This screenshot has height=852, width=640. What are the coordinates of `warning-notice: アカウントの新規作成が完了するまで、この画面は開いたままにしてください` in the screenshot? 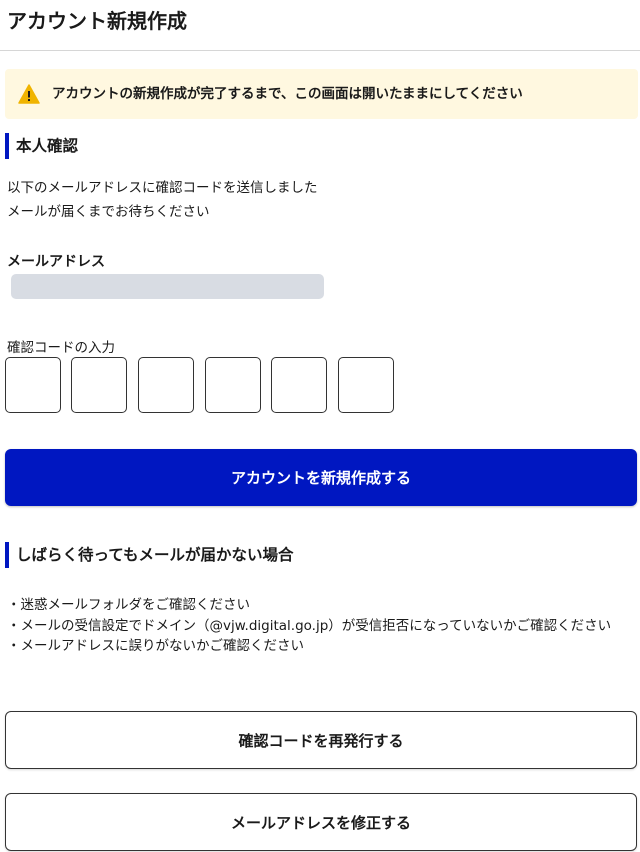 It's located at (321, 94).